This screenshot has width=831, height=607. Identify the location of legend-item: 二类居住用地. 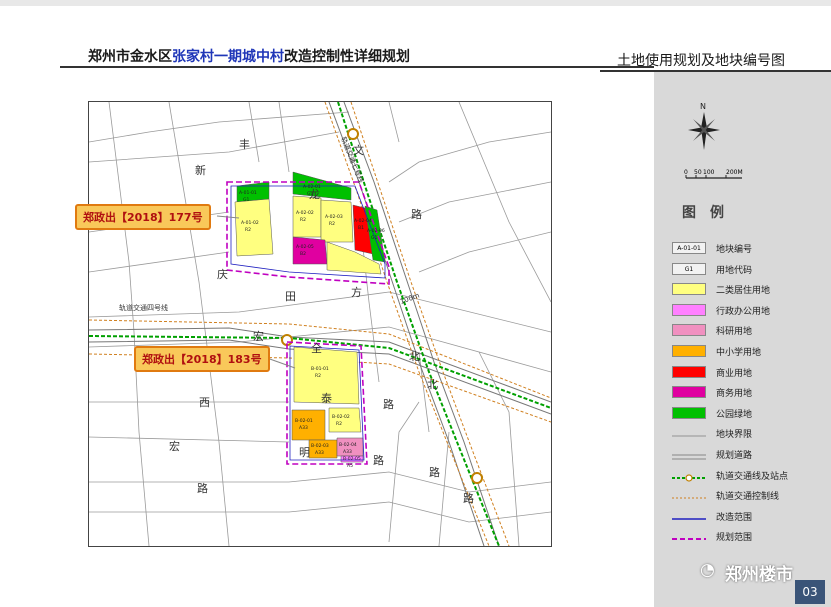
(747, 290).